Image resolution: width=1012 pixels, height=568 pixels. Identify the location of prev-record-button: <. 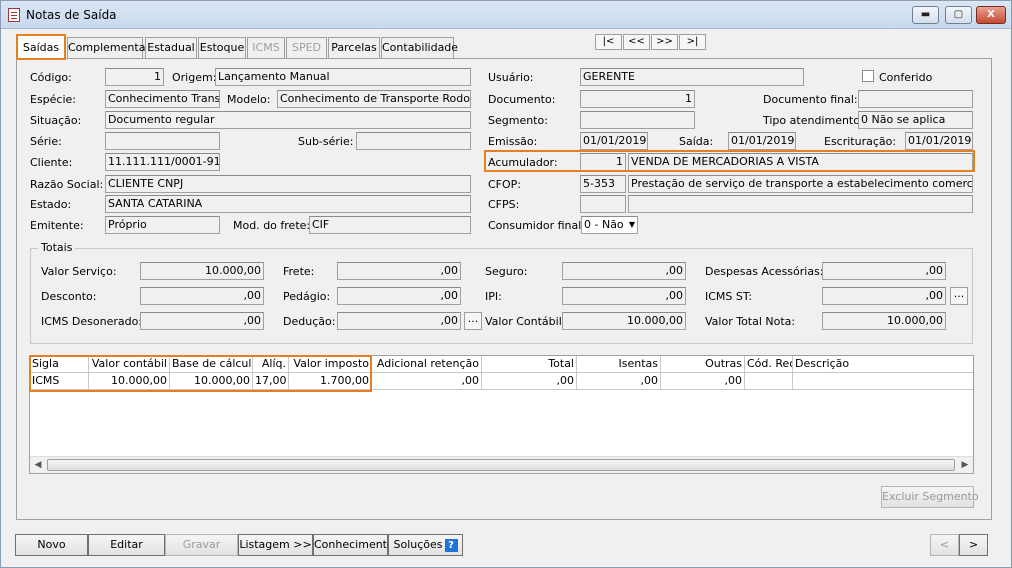
(944, 545).